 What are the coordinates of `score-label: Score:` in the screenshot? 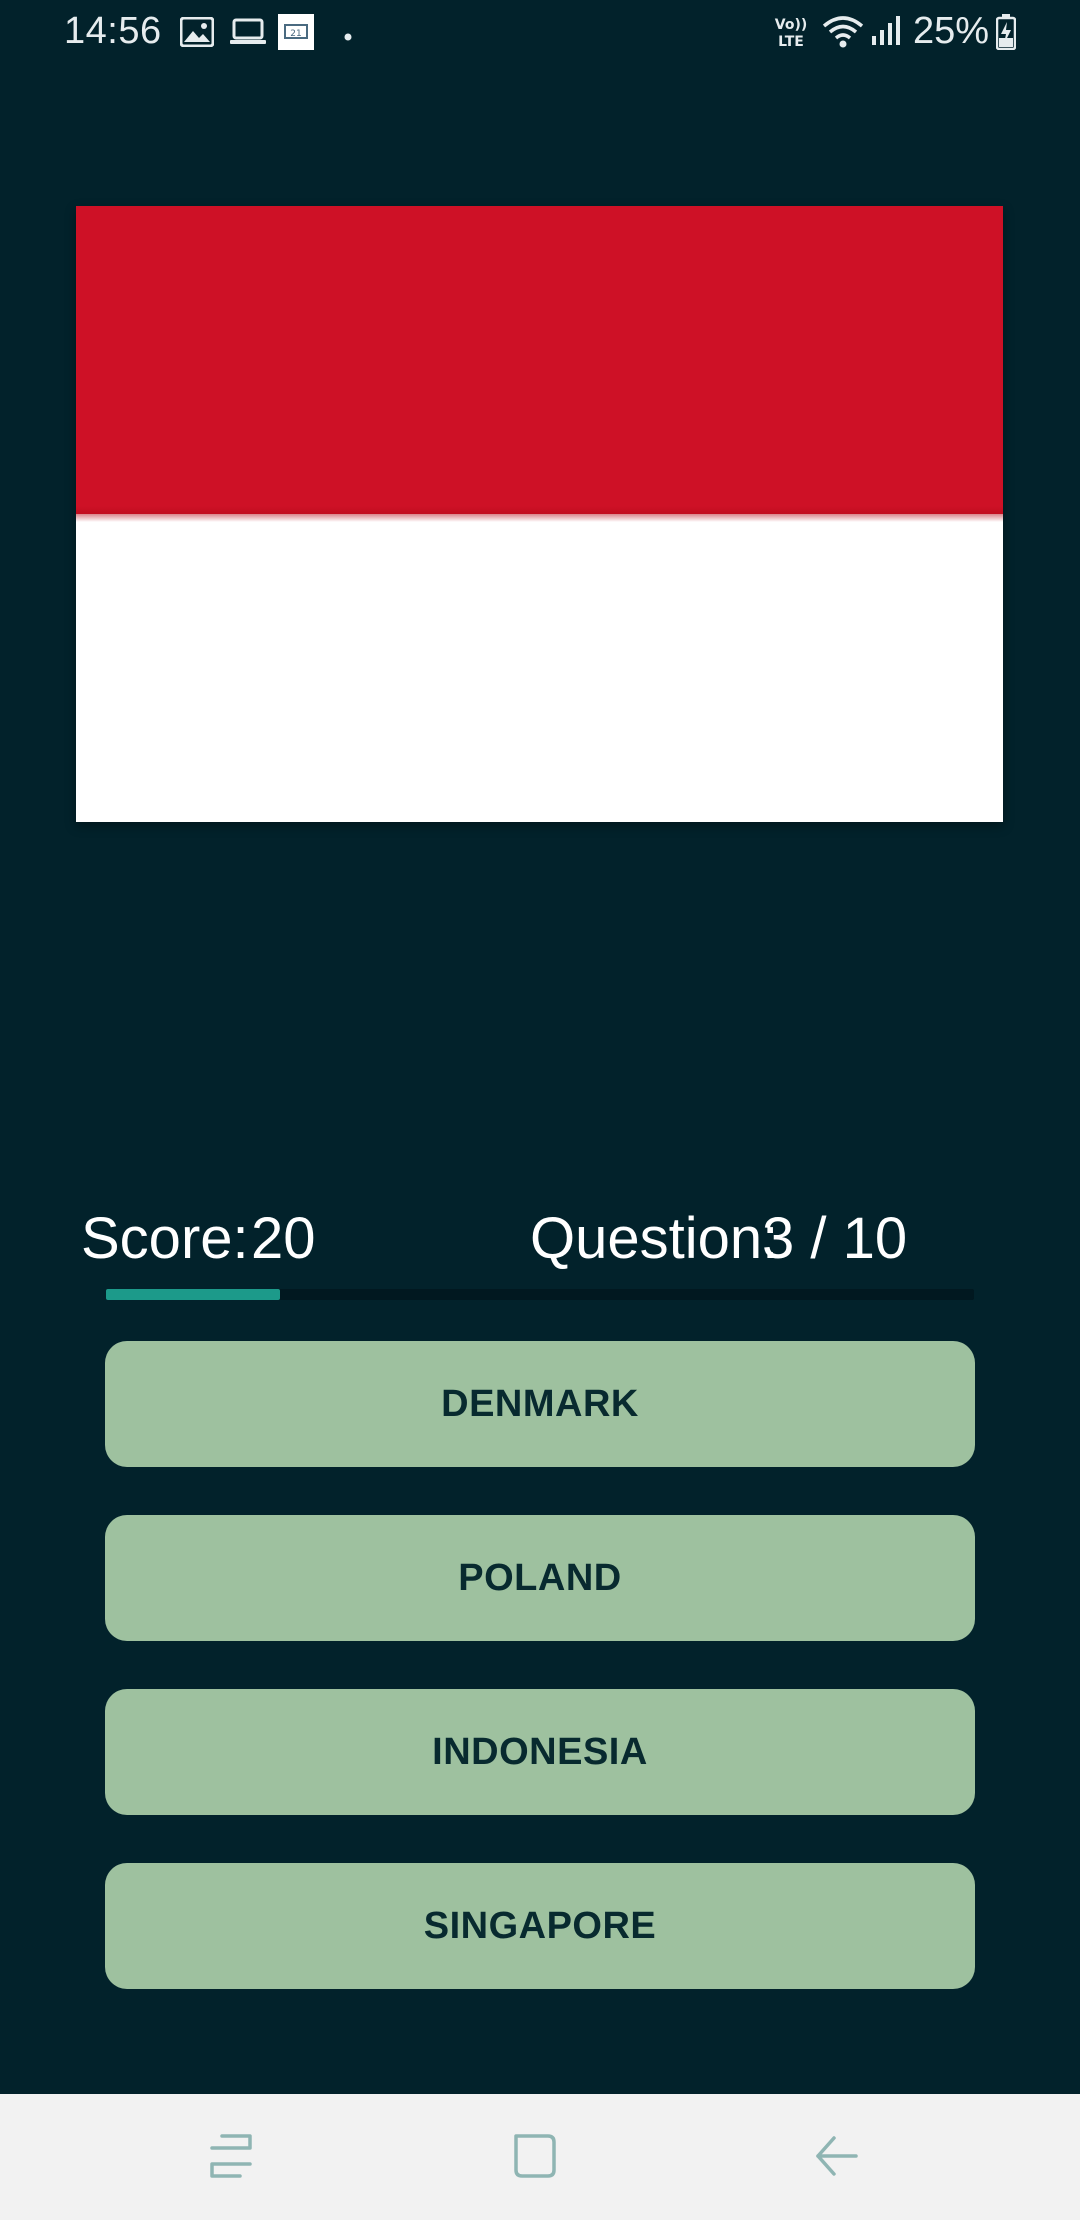 It's located at (165, 1238).